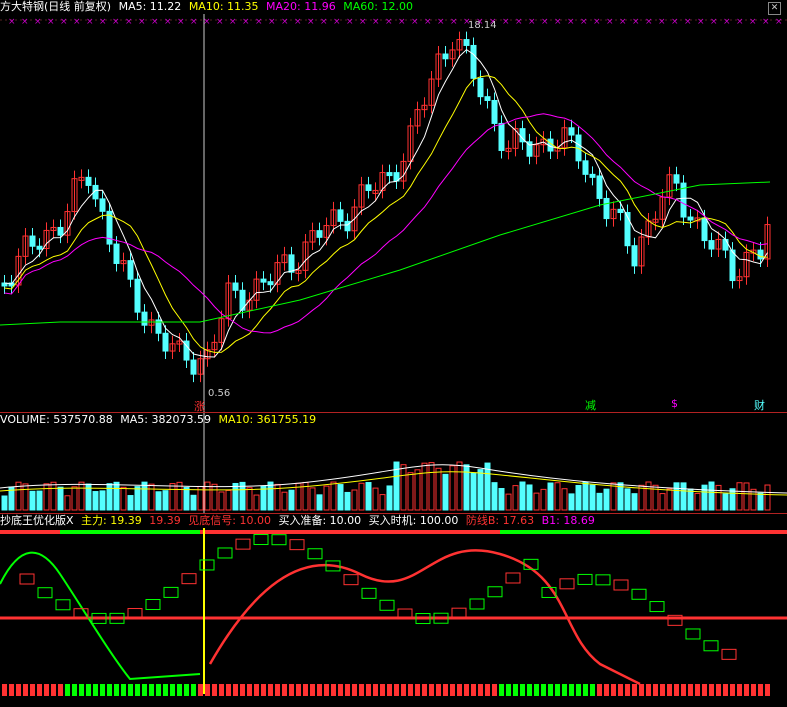 This screenshot has width=787, height=707. Describe the element at coordinates (482, 25) in the screenshot. I see `high-label: 18.14` at that location.